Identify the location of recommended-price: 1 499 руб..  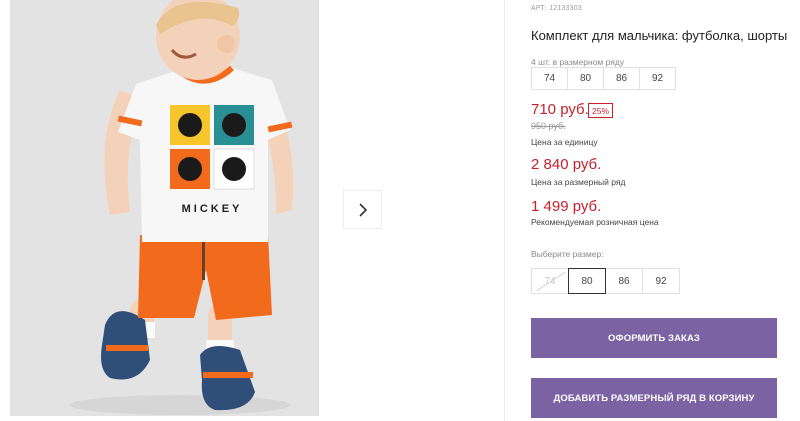
(566, 206).